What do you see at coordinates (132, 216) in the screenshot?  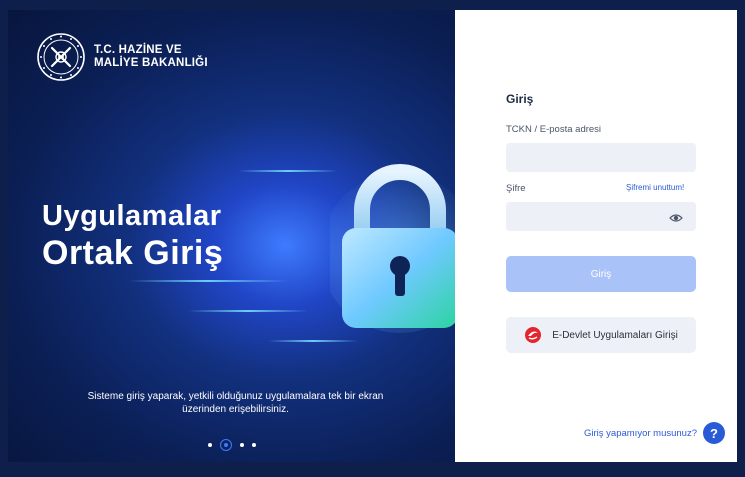 I see `hero-title-line-1: Uygulamalar` at bounding box center [132, 216].